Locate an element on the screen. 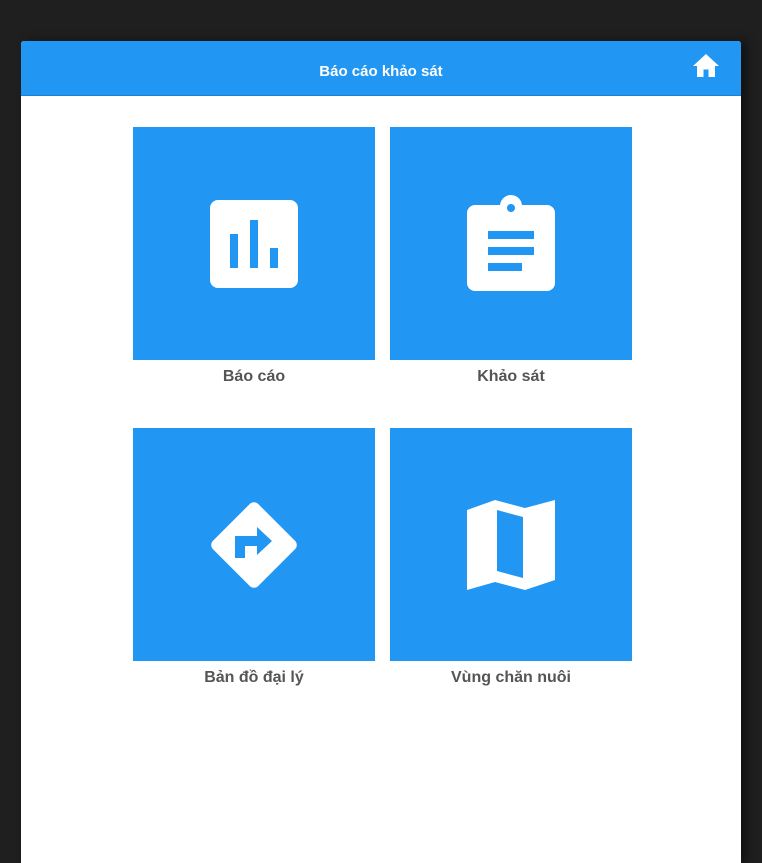  tile-vung-chan-nuoi: Vùng chăn nuôi is located at coordinates (511, 557).